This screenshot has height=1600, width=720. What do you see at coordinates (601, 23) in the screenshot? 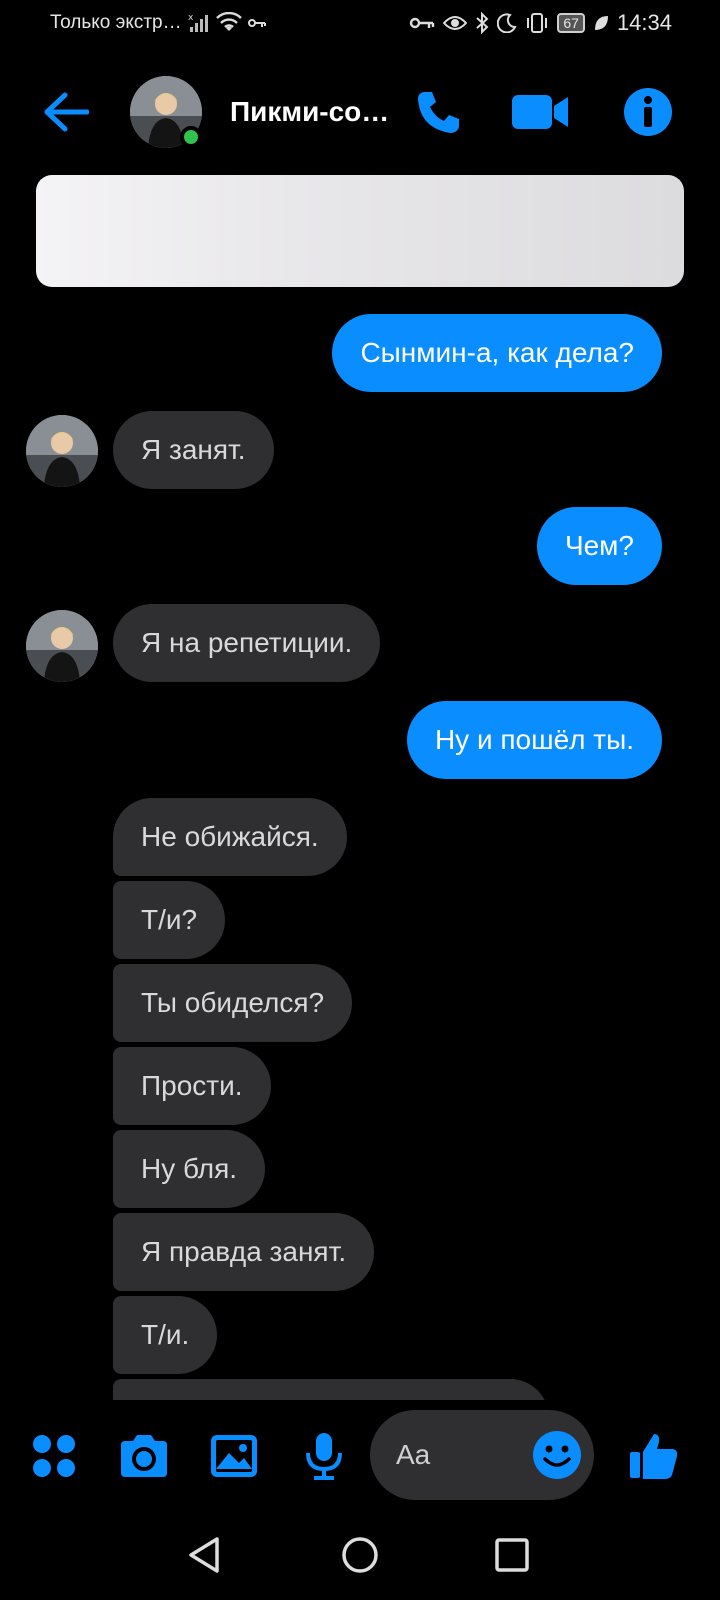
I see `leaf-icon` at bounding box center [601, 23].